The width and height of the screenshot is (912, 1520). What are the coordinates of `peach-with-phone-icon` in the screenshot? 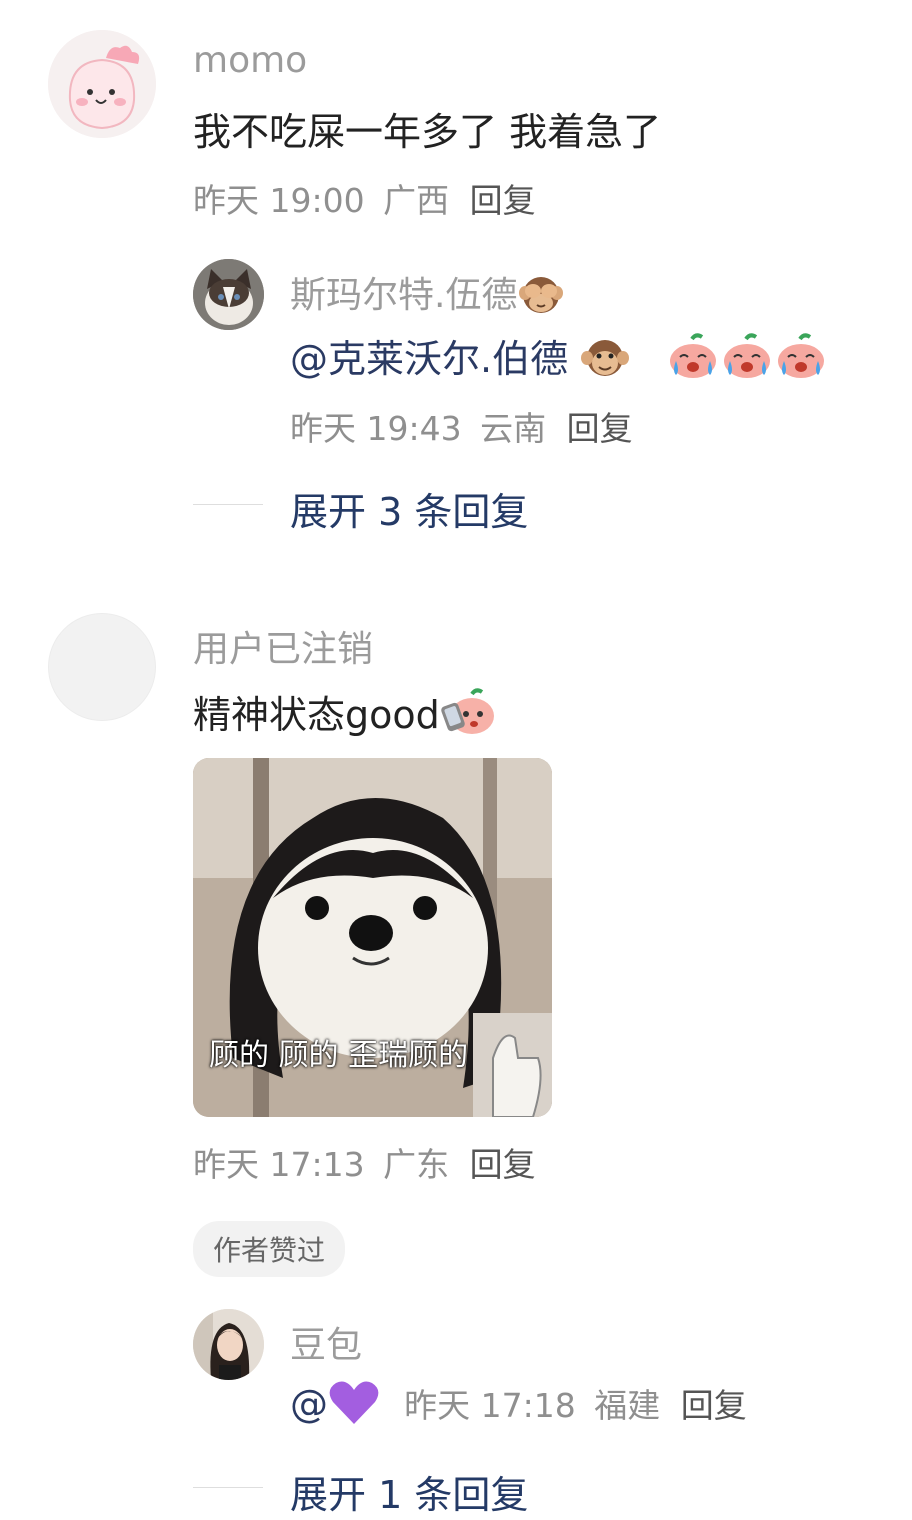 It's located at (468, 717).